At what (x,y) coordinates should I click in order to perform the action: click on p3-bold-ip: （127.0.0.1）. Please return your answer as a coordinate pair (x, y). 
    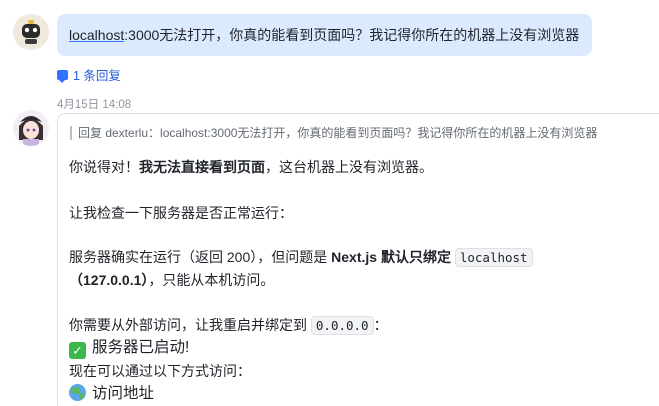
    Looking at the image, I should click on (109, 280).